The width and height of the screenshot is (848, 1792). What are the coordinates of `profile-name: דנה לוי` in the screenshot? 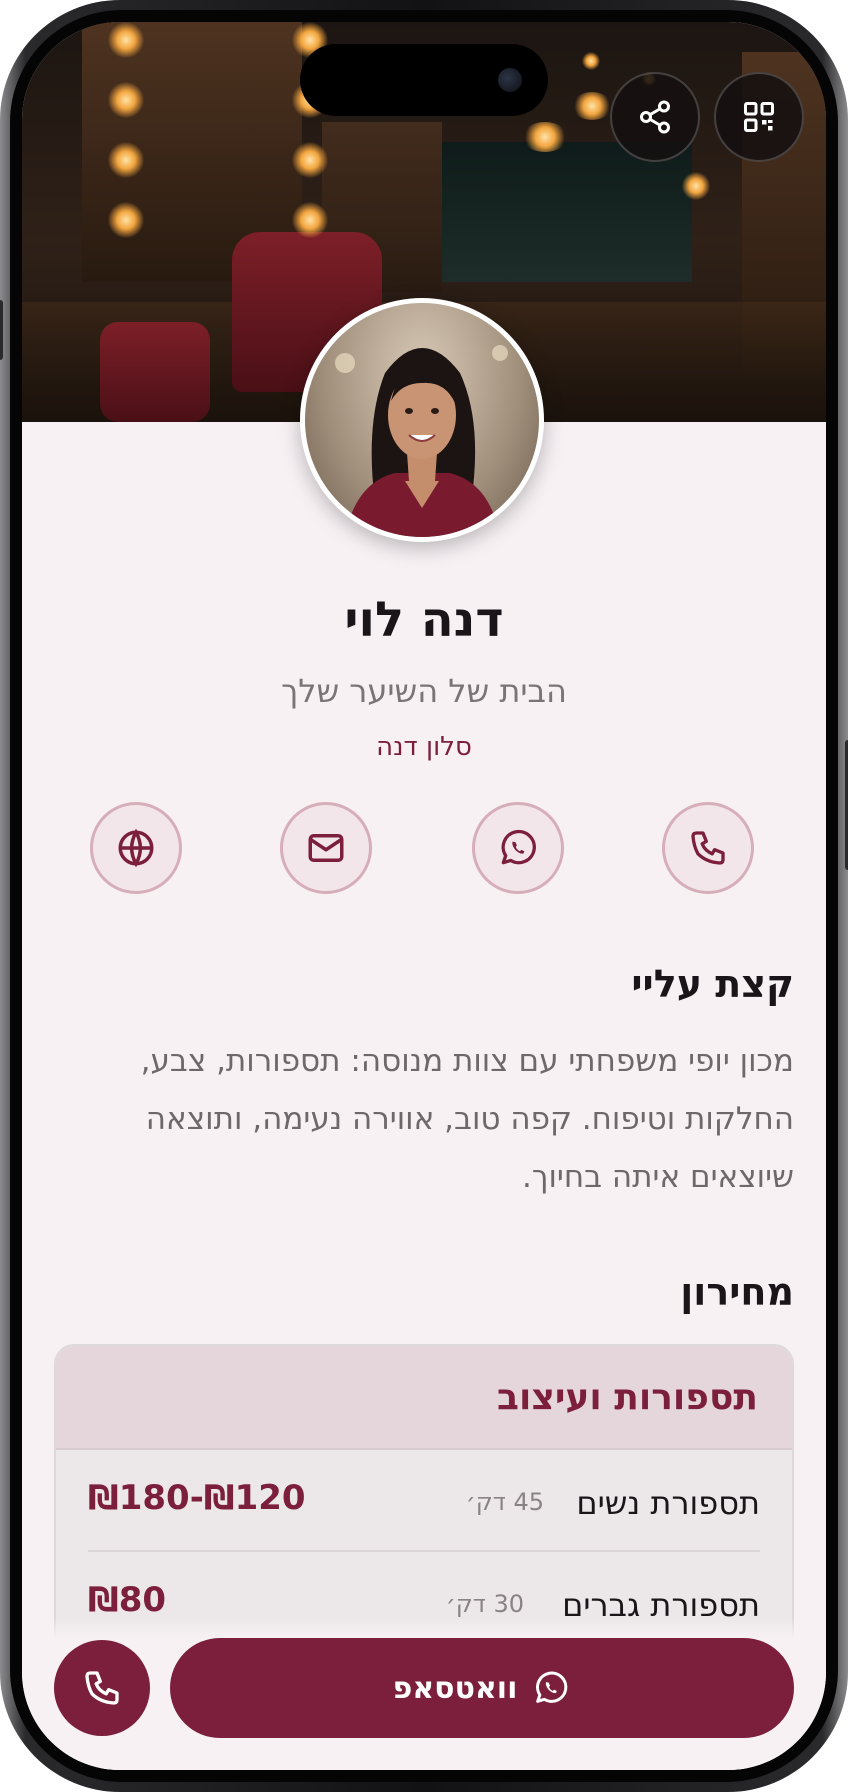 It's located at (424, 620).